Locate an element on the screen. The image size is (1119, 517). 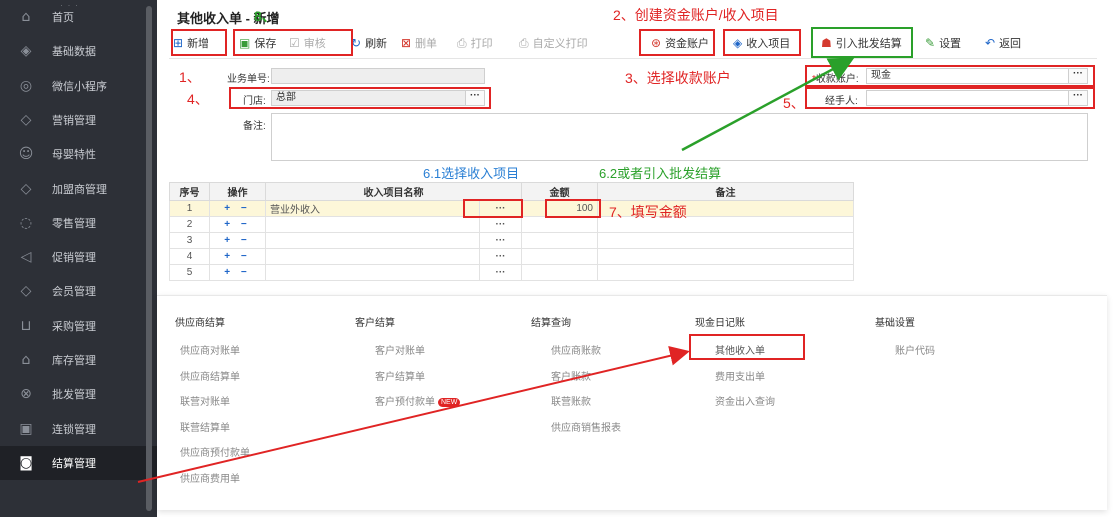
member-icon: ◇ is located at coordinates (26, 291).